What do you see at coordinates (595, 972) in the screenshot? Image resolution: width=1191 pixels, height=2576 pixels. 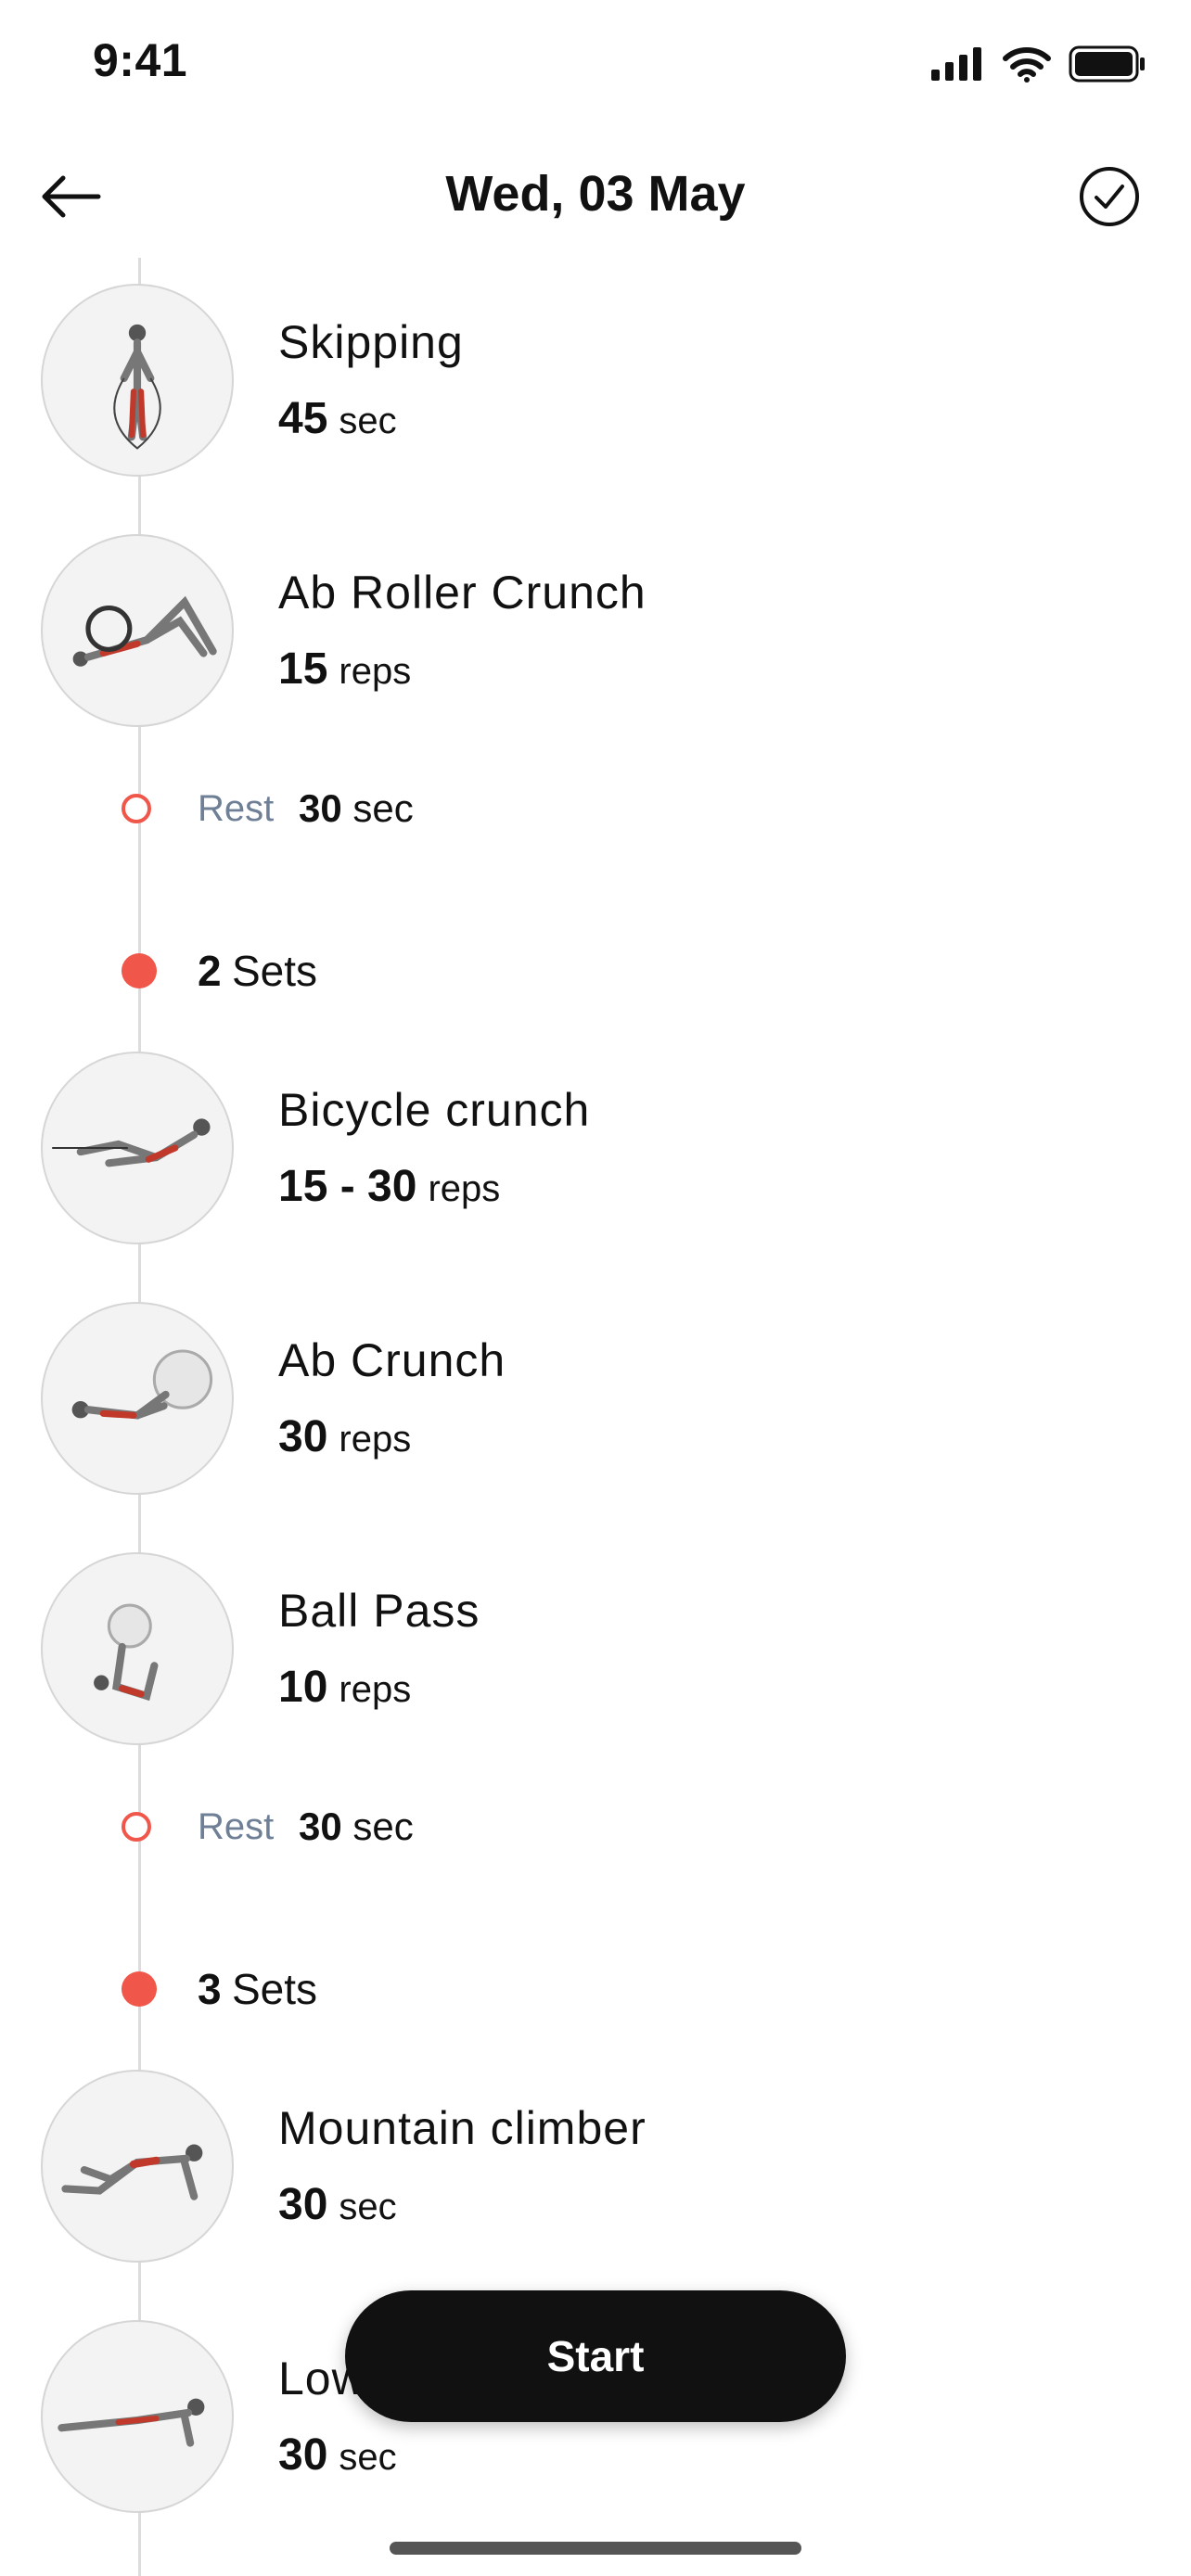 I see `sets-row: 2 Sets` at bounding box center [595, 972].